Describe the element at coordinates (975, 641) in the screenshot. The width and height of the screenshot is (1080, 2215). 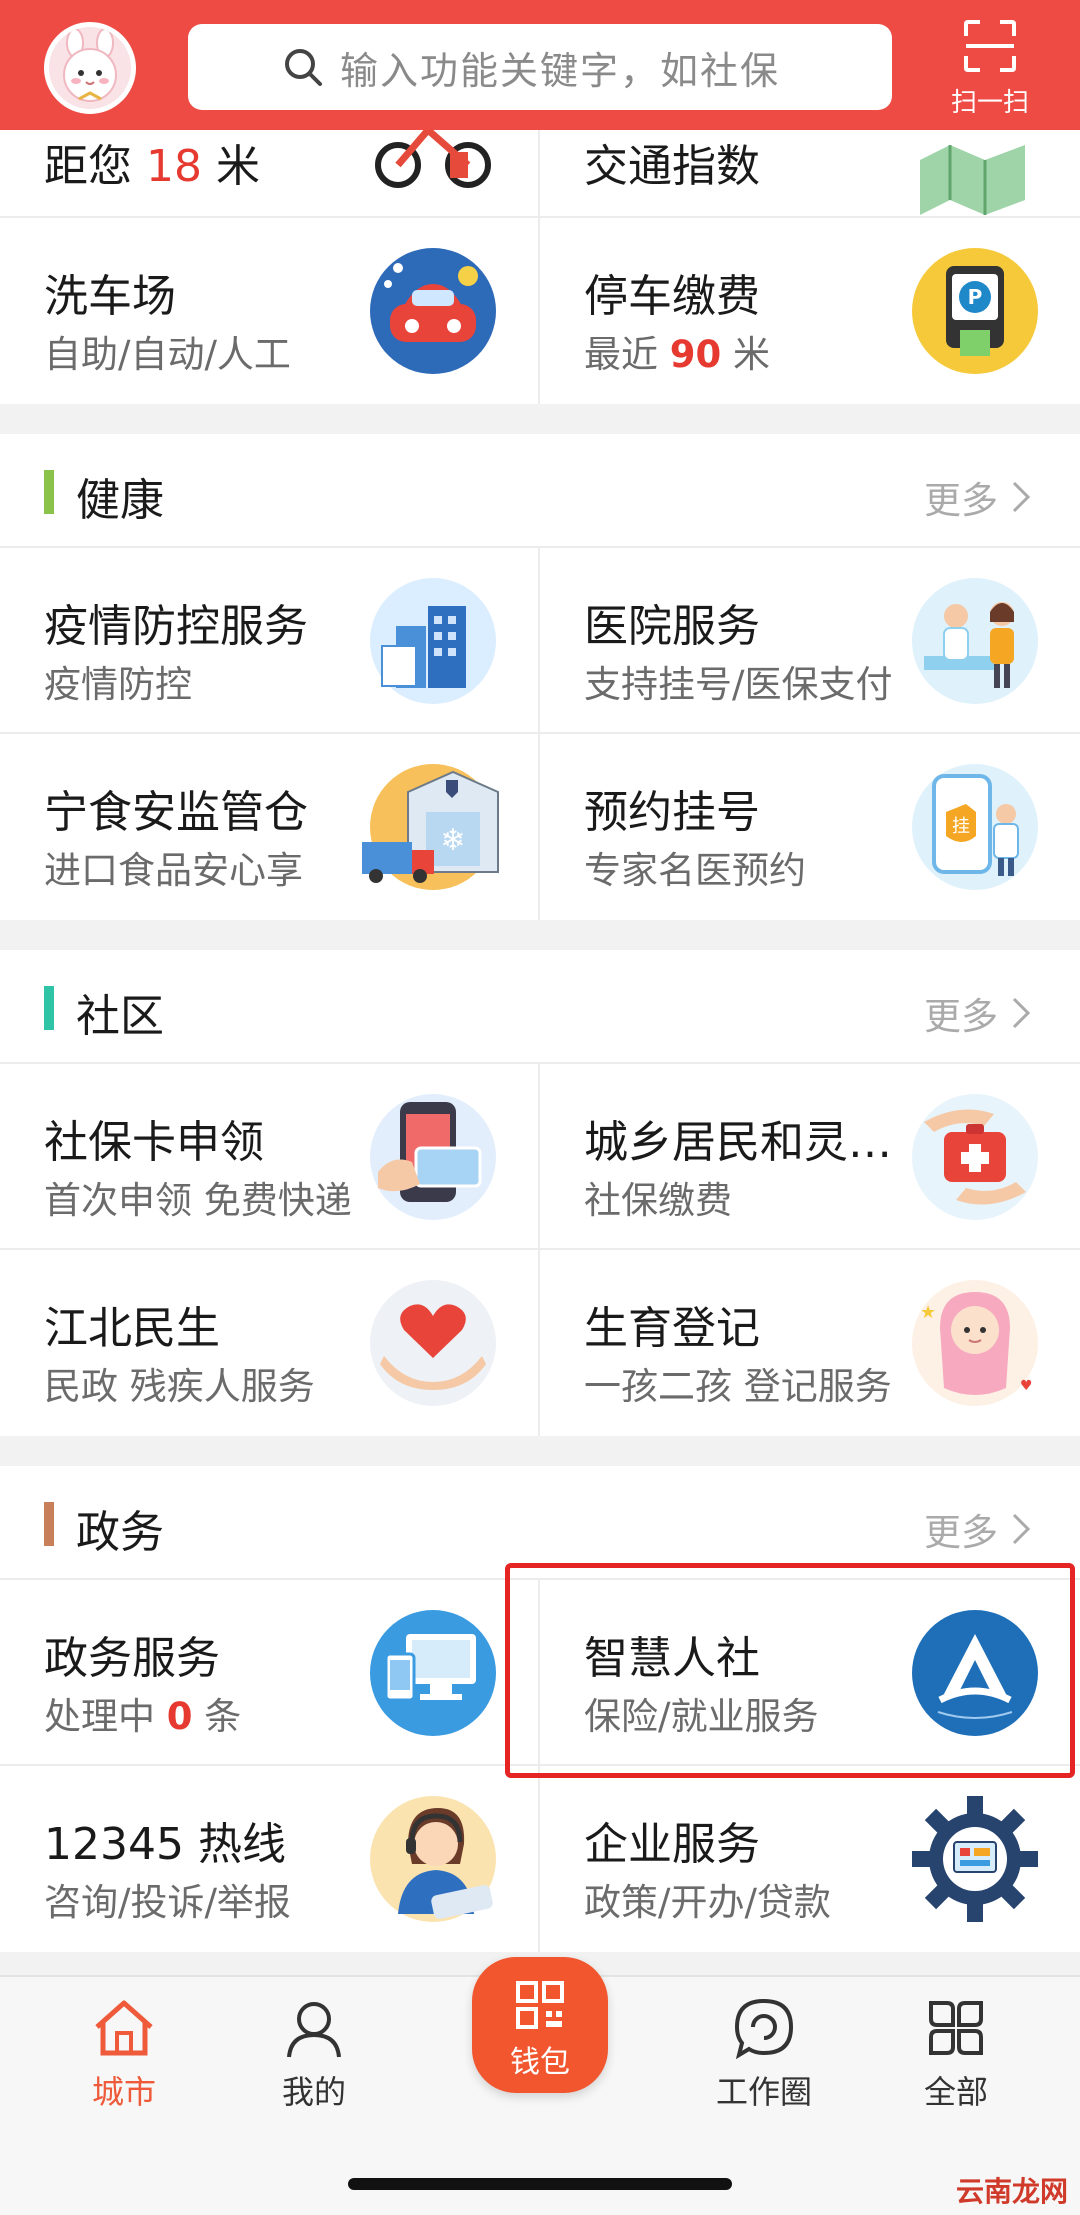
I see `doctor-patient-icon` at that location.